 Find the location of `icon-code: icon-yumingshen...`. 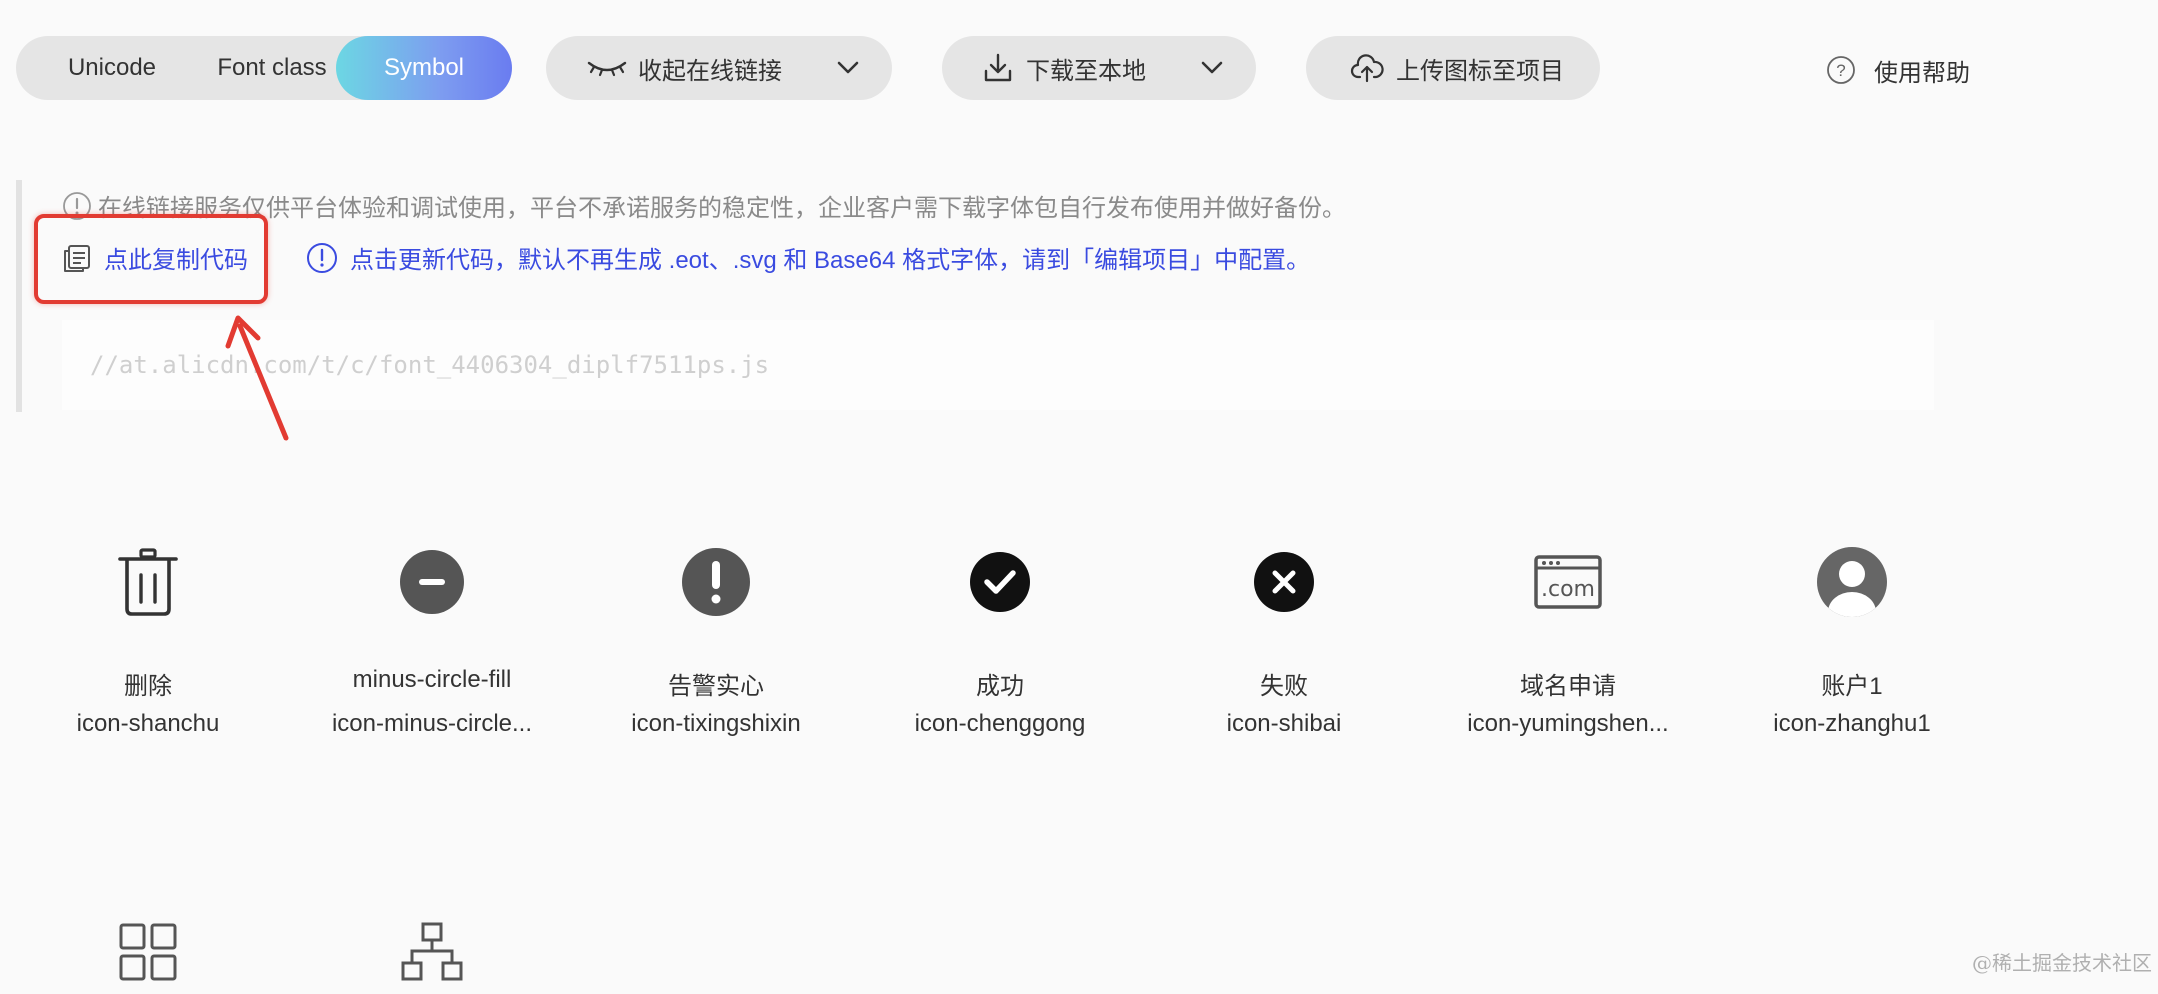

icon-code: icon-yumingshen... is located at coordinates (1568, 723).